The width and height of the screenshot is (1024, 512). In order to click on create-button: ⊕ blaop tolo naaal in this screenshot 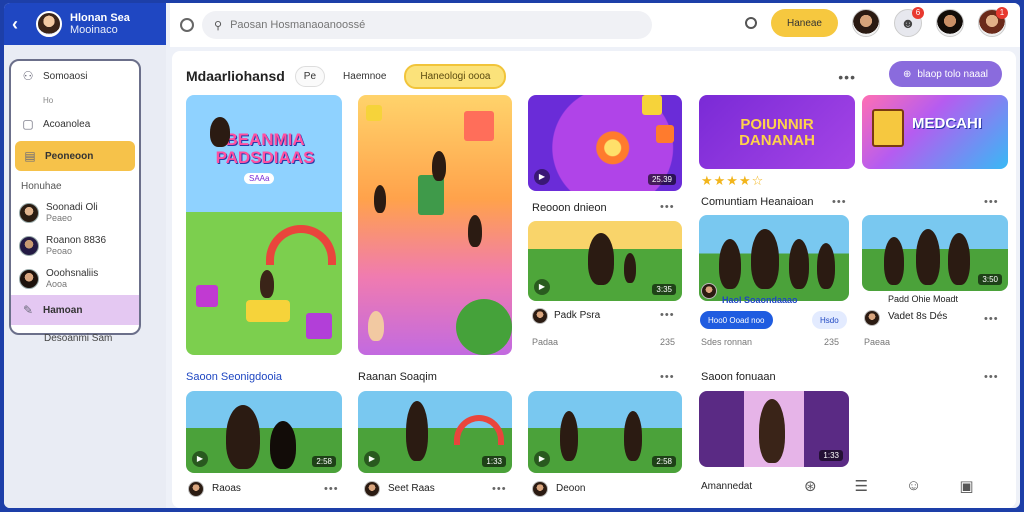, I will do `click(945, 74)`.